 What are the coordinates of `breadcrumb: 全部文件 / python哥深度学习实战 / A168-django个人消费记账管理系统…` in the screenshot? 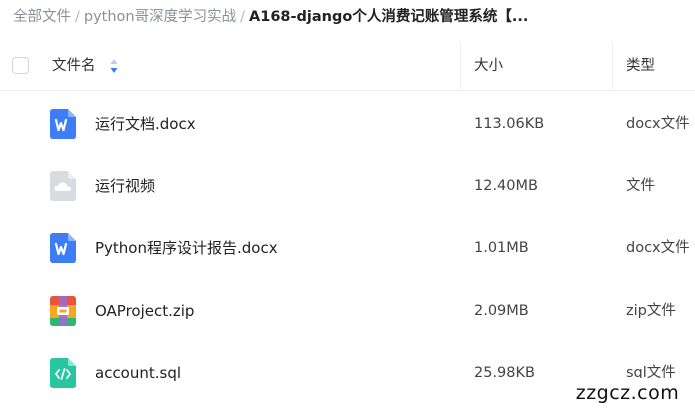 It's located at (350, 17).